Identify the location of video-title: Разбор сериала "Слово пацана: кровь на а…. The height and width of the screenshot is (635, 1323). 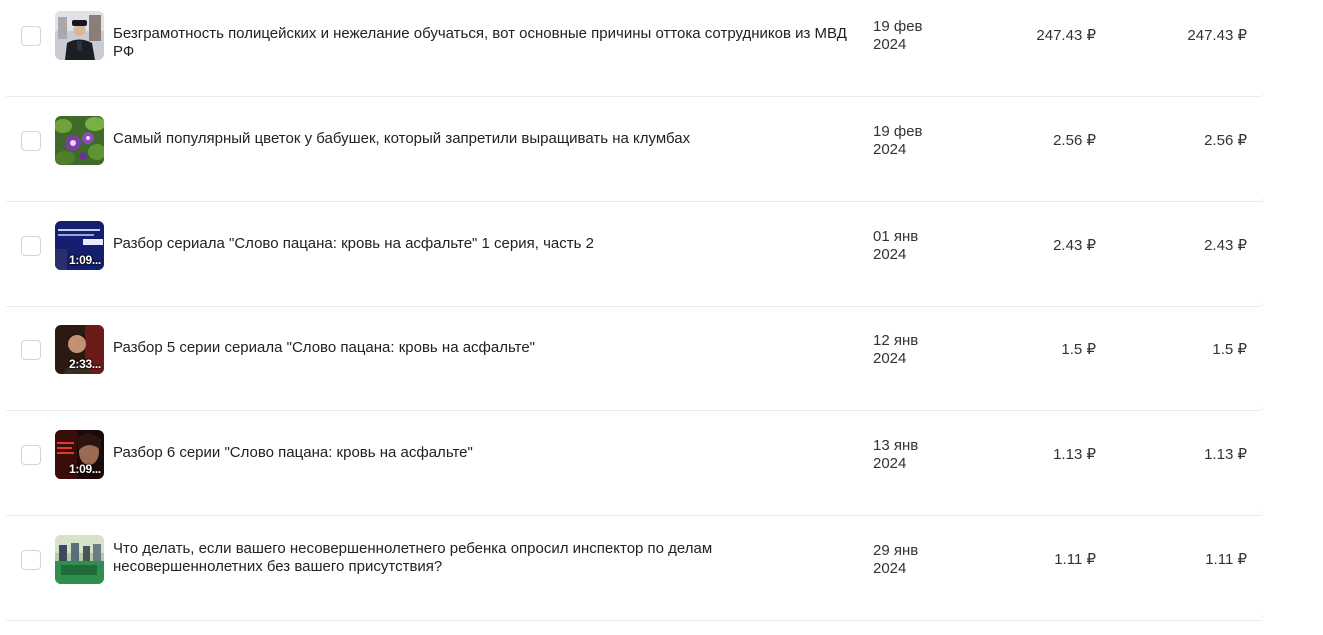
(485, 244).